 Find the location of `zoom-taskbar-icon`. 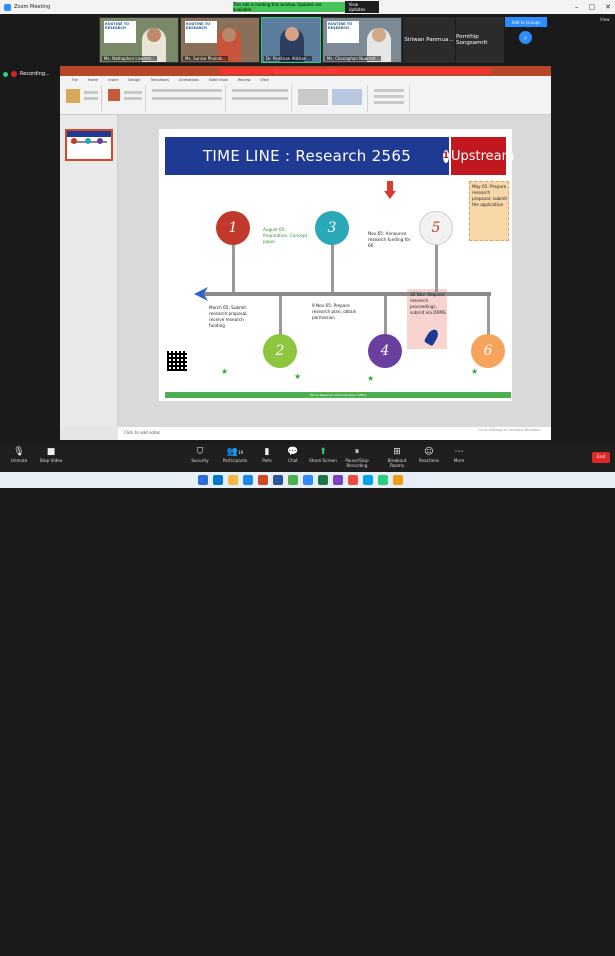

zoom-taskbar-icon is located at coordinates (308, 480).